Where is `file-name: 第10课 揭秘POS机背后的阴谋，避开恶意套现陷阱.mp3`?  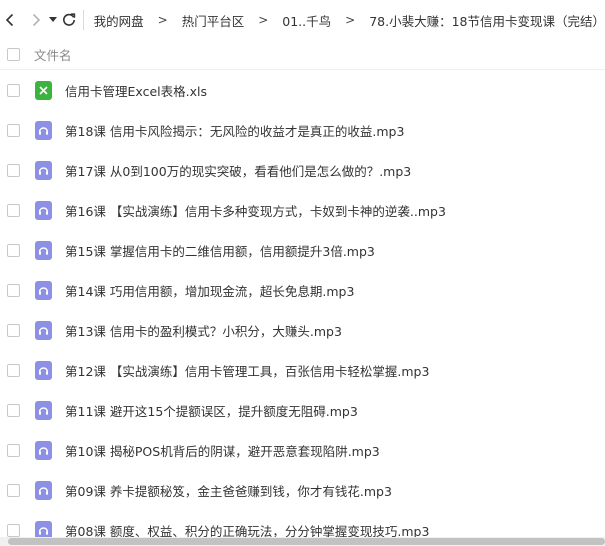 file-name: 第10课 揭秘POS机背后的阴谋，避开恶意套现陷阱.mp3 is located at coordinates (222, 450).